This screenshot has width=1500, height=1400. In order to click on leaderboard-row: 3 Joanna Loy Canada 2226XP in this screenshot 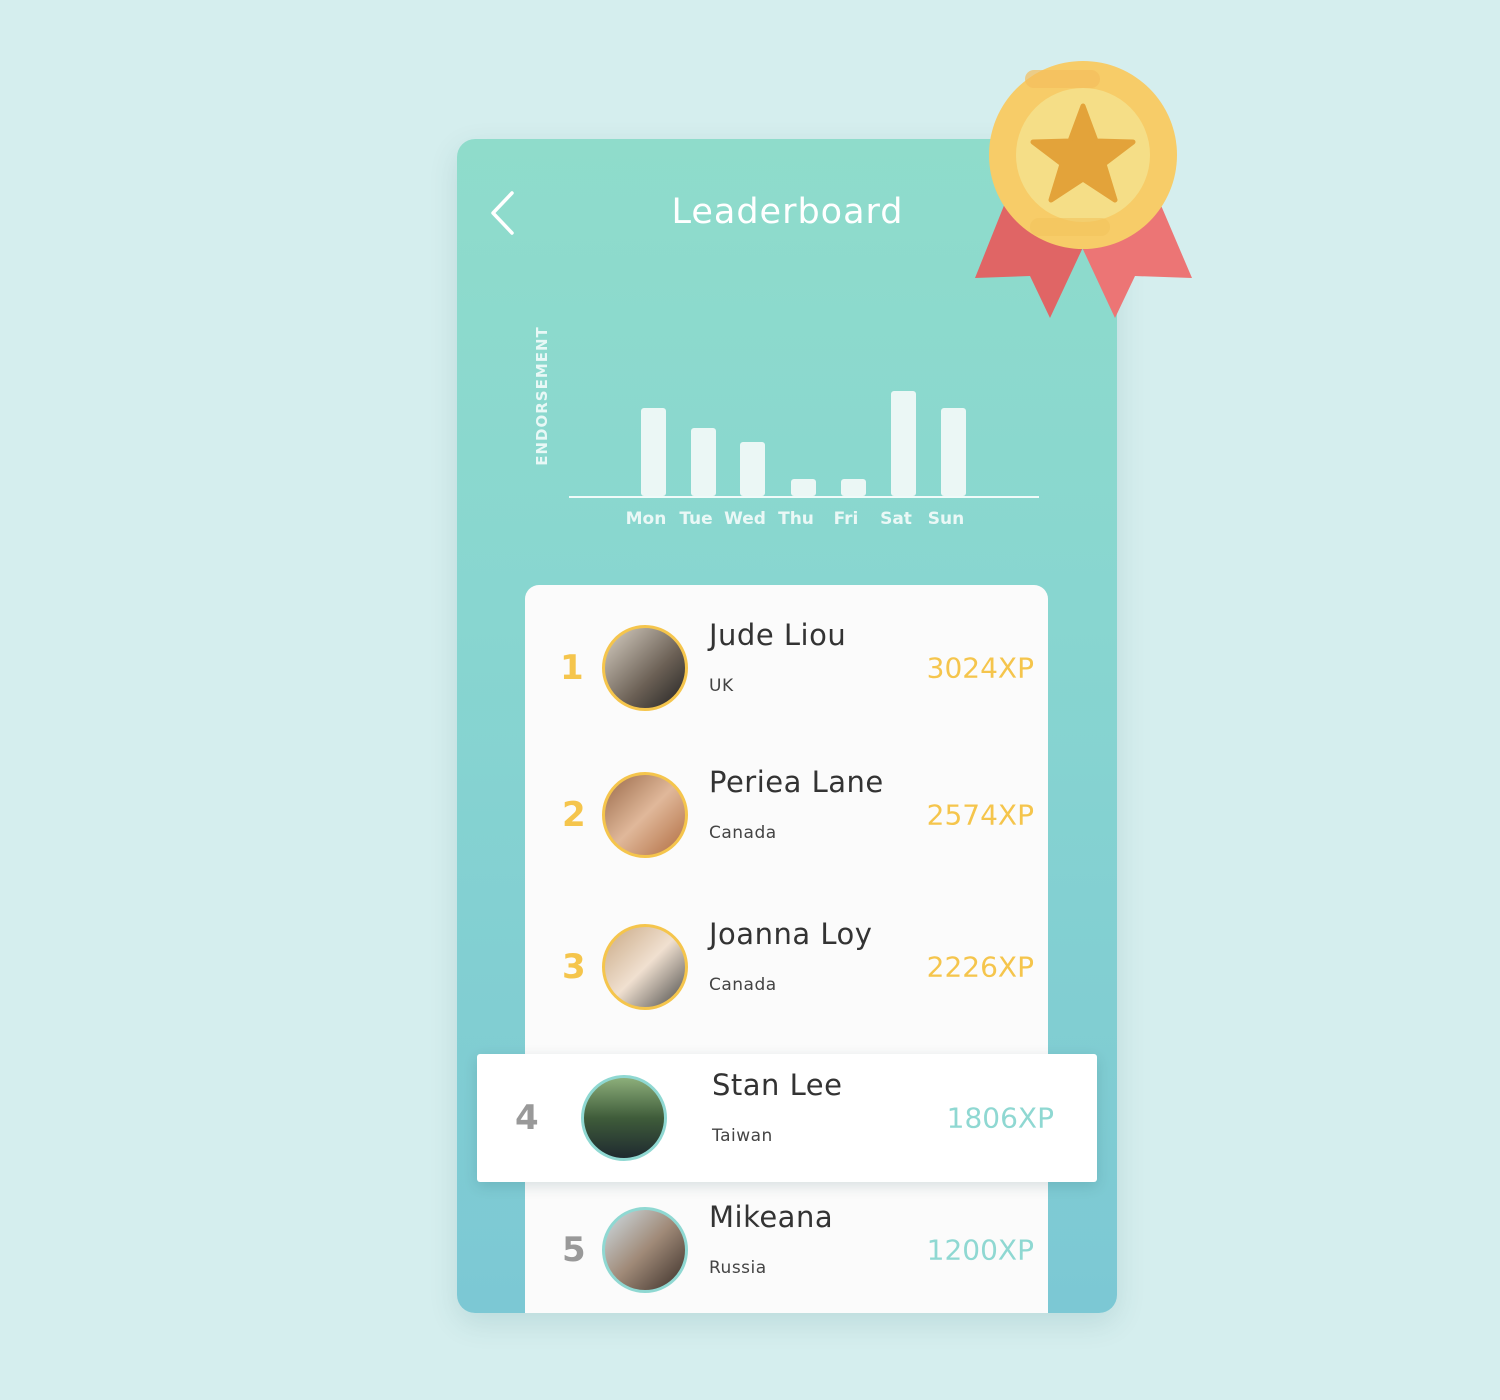, I will do `click(786, 967)`.